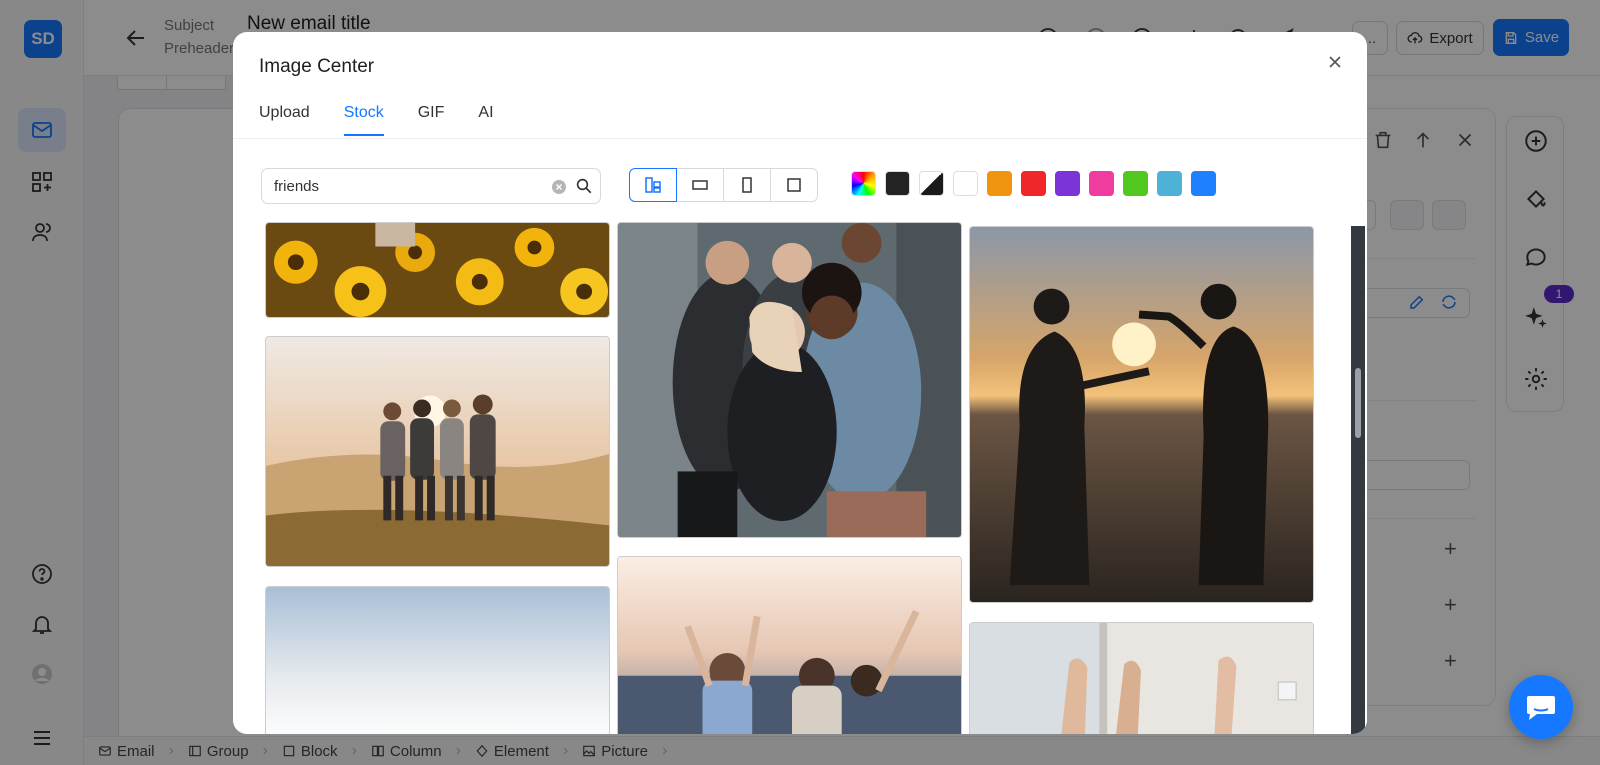 The height and width of the screenshot is (765, 1600). I want to click on stock-image-sunflowers, so click(437, 270).